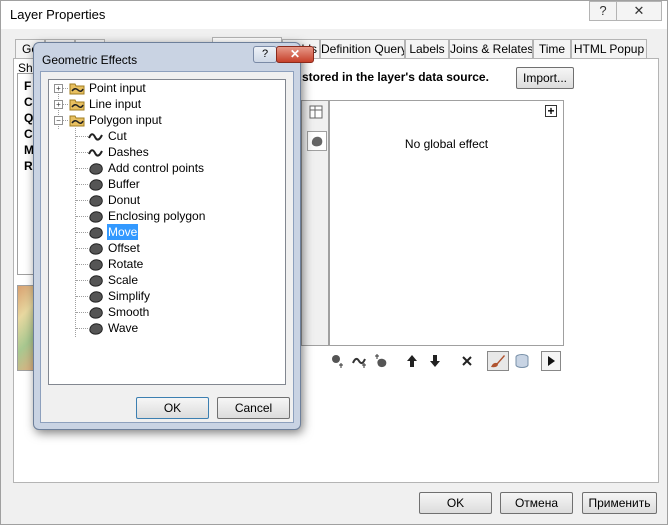 This screenshot has width=668, height=525. I want to click on tree-item-label: Donut, so click(124, 200).